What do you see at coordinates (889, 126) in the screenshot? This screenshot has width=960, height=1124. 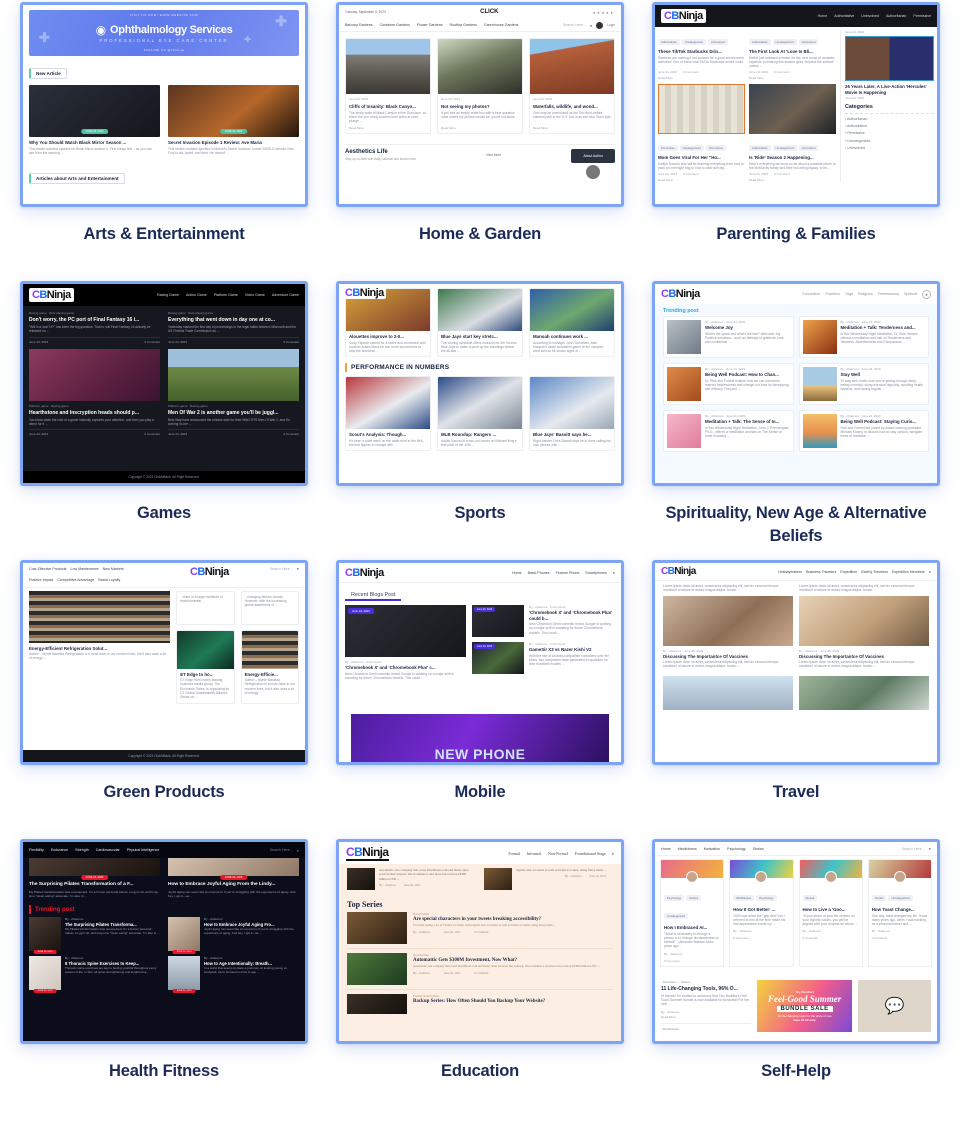 I see `category-item: › Authoritative` at bounding box center [889, 126].